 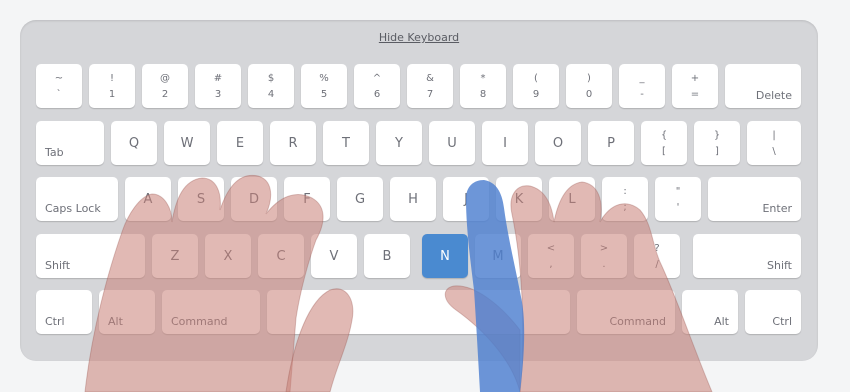 What do you see at coordinates (763, 86) in the screenshot?
I see `key-delete: Delete` at bounding box center [763, 86].